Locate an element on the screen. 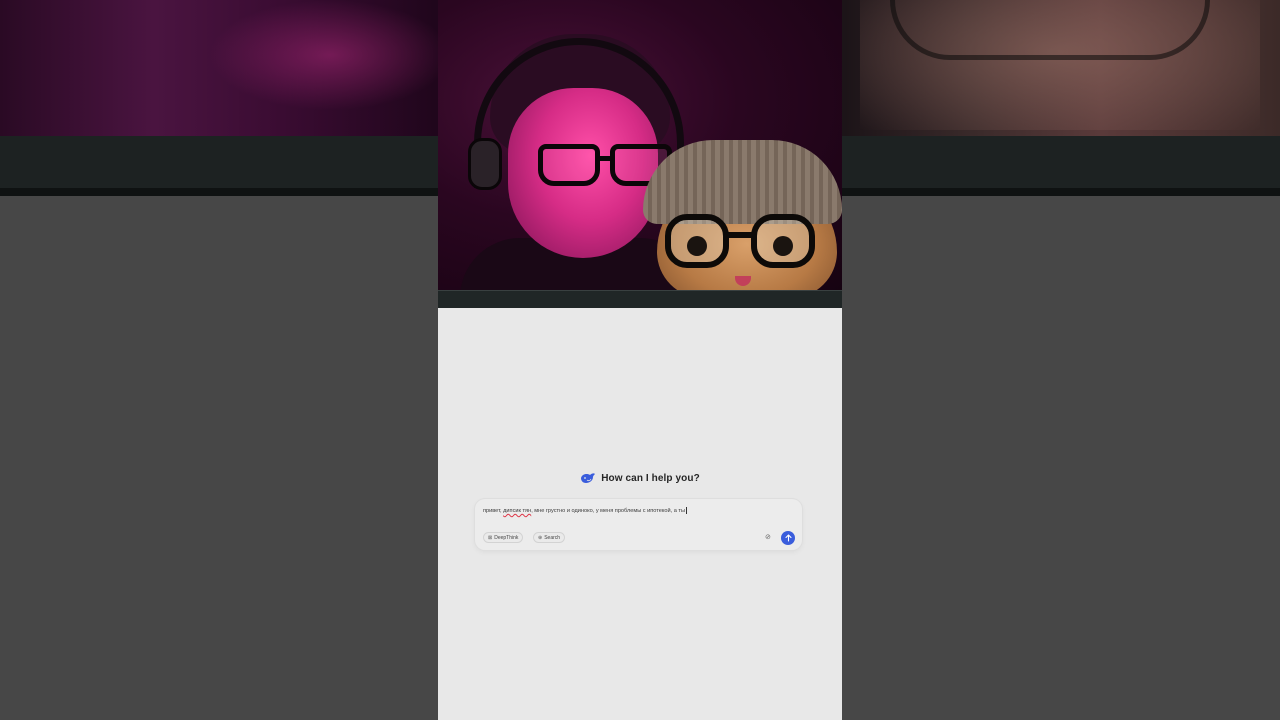  streamer-glasses-bridge is located at coordinates (605, 158).